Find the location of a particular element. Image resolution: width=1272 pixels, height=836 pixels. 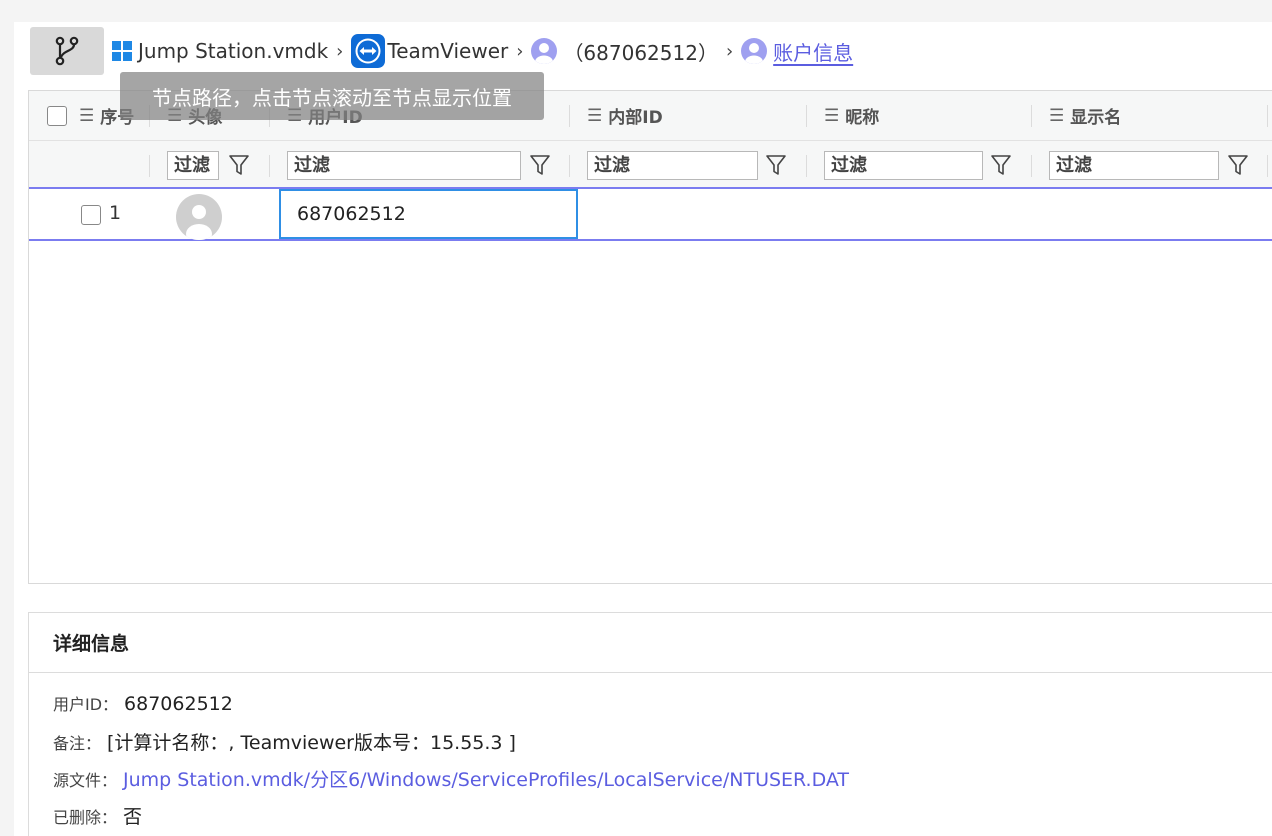

column-label: 内部ID is located at coordinates (635, 118).